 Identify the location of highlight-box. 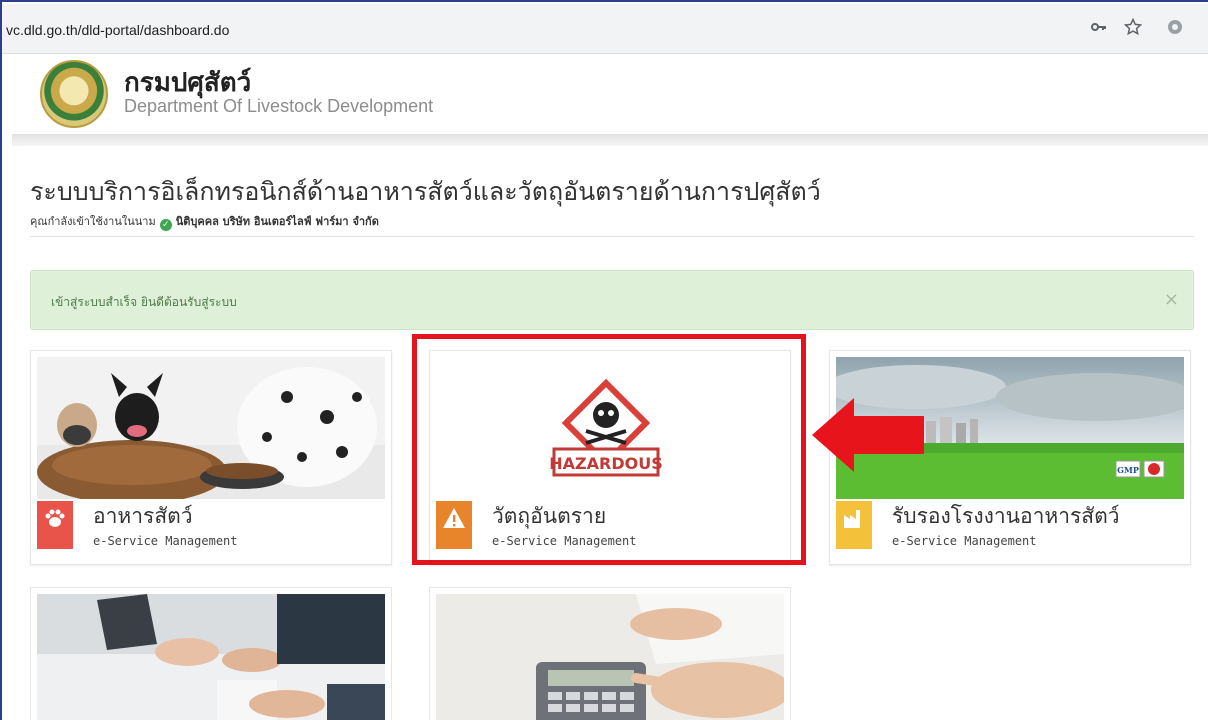
(609, 449).